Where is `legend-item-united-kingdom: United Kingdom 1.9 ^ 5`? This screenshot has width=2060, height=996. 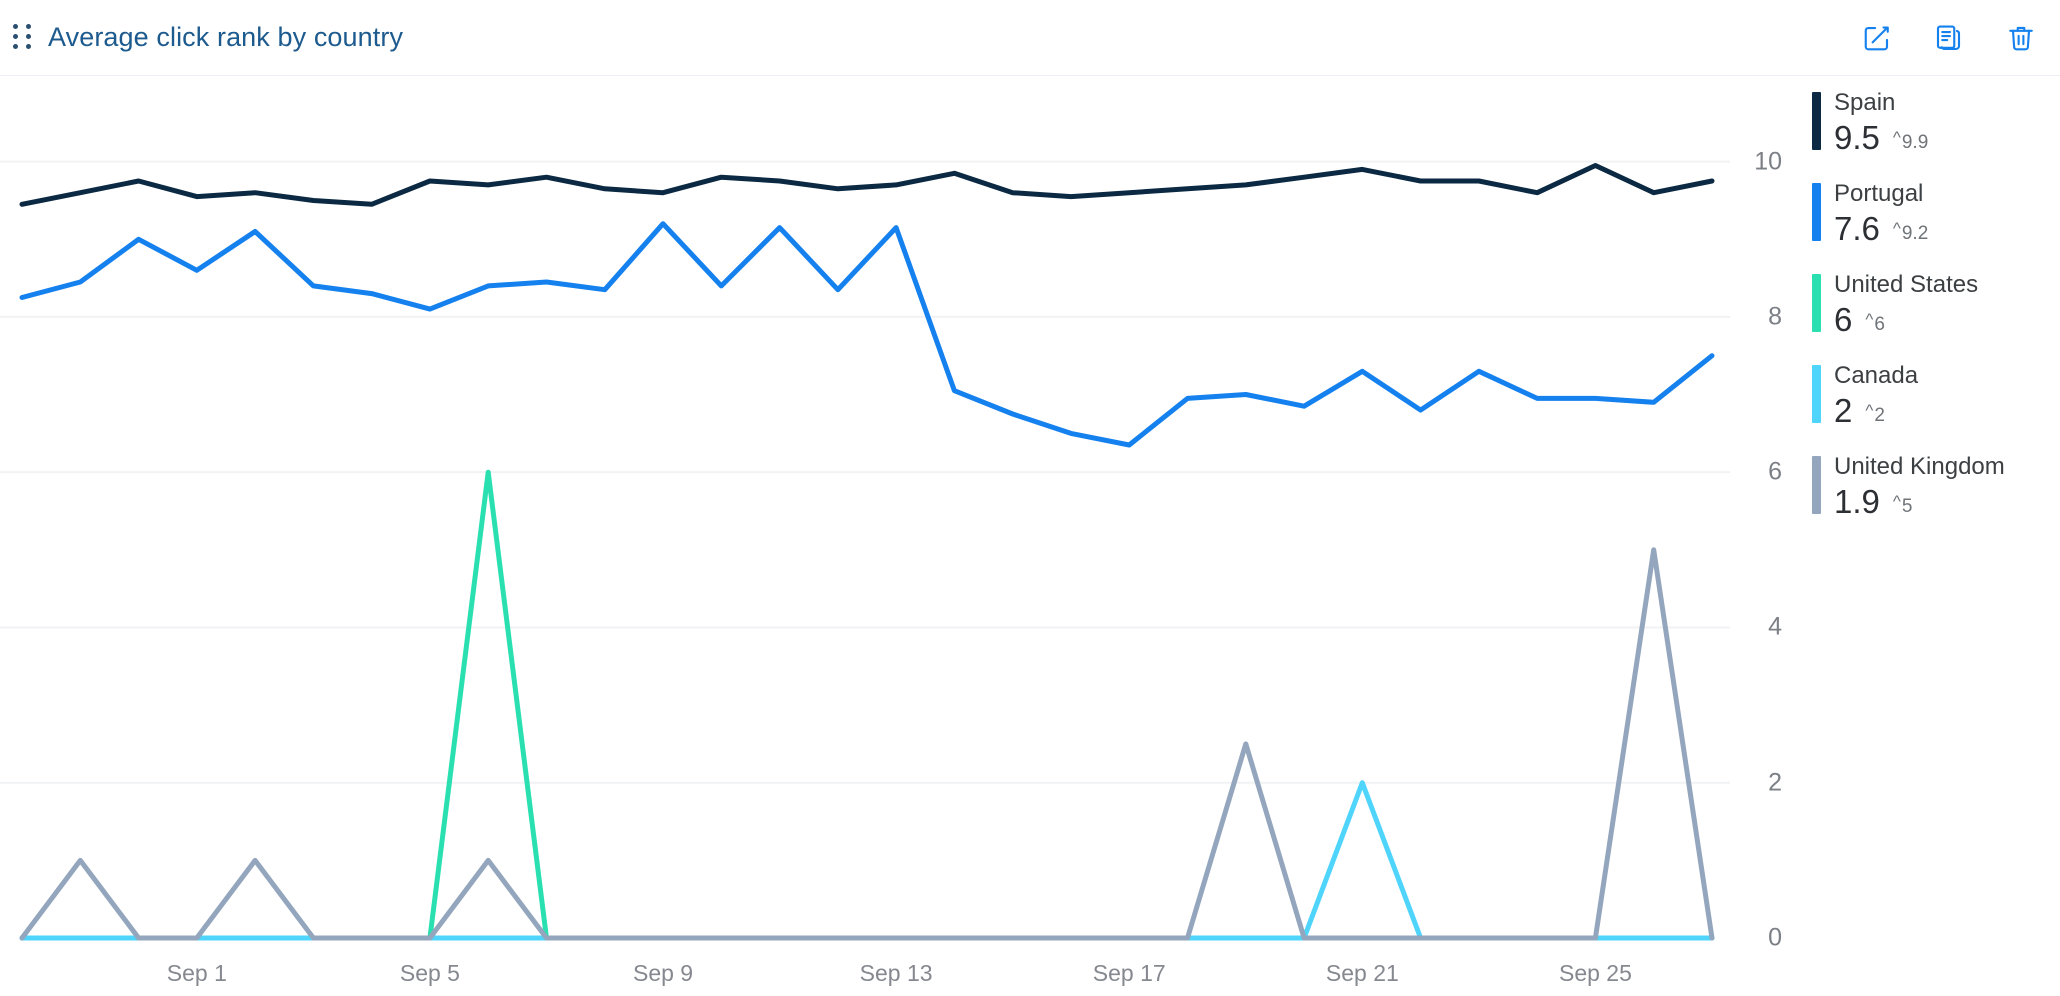 legend-item-united-kingdom: United Kingdom 1.9 ^ 5 is located at coordinates (1936, 486).